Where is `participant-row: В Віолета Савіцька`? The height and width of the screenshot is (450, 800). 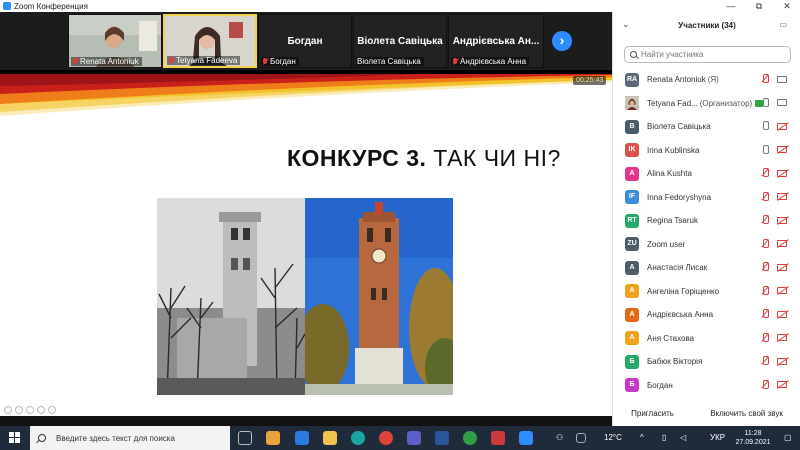
participant-row: В Віолета Савіцька is located at coordinates (706, 127).